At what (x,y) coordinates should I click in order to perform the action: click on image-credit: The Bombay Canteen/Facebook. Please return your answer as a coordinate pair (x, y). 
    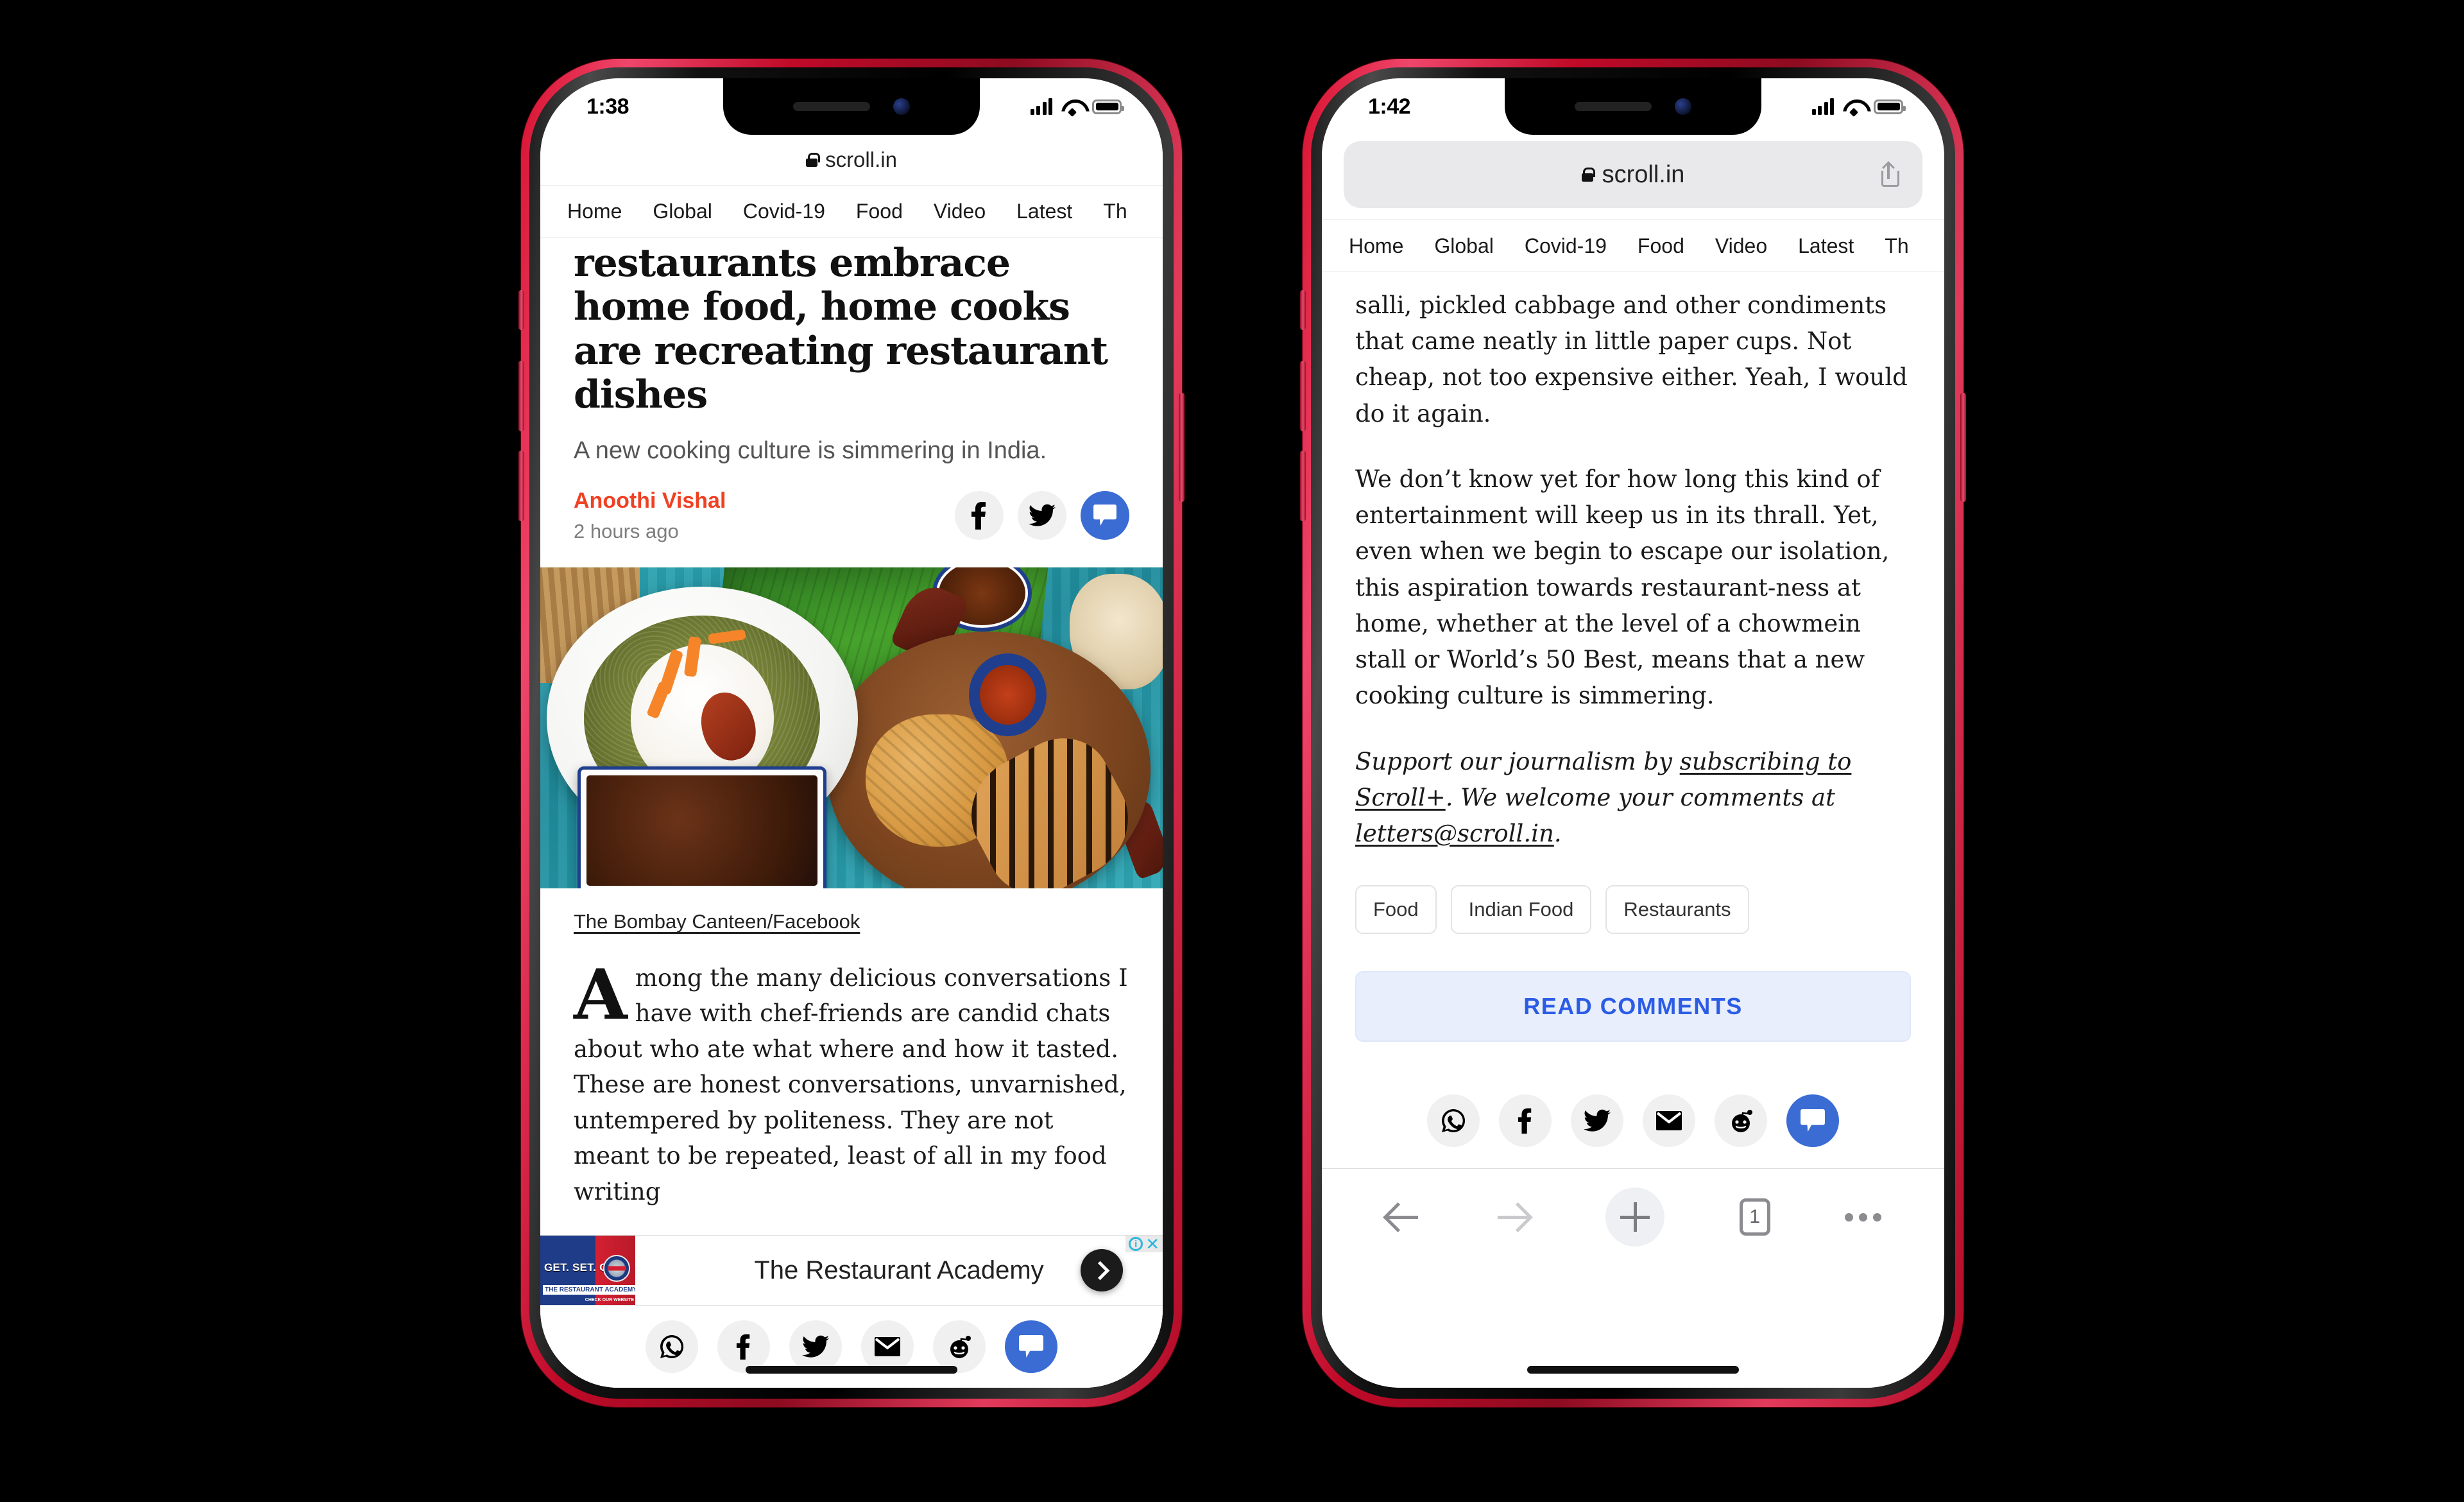
    Looking at the image, I should click on (851, 910).